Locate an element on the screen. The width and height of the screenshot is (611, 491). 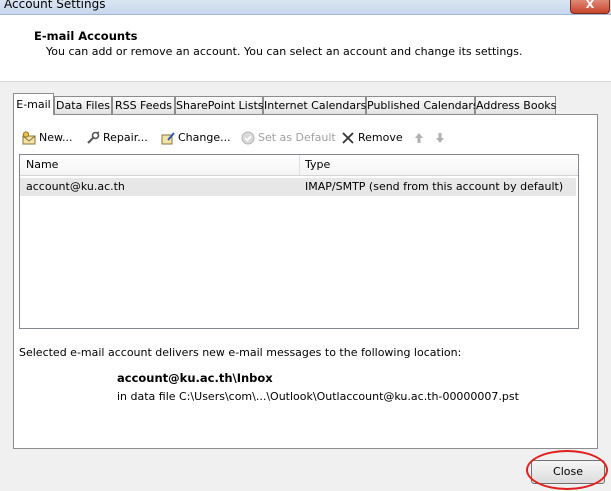
move-down-button is located at coordinates (441, 138).